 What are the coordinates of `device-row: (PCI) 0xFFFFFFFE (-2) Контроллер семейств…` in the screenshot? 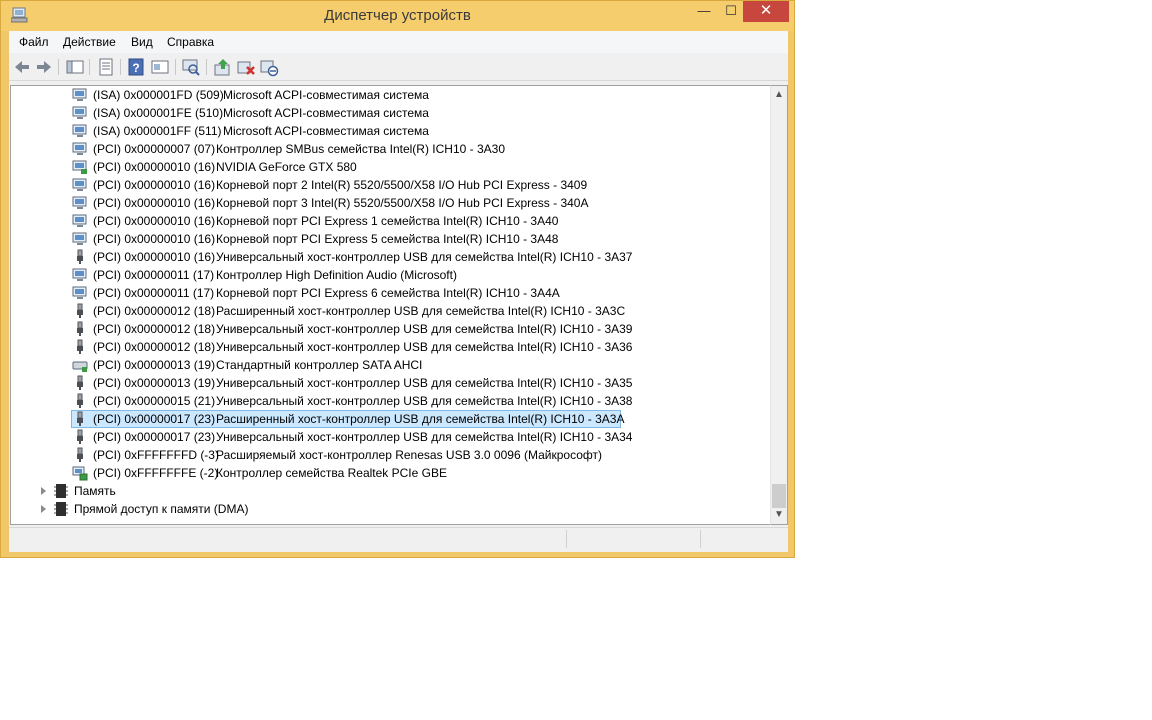 It's located at (381, 473).